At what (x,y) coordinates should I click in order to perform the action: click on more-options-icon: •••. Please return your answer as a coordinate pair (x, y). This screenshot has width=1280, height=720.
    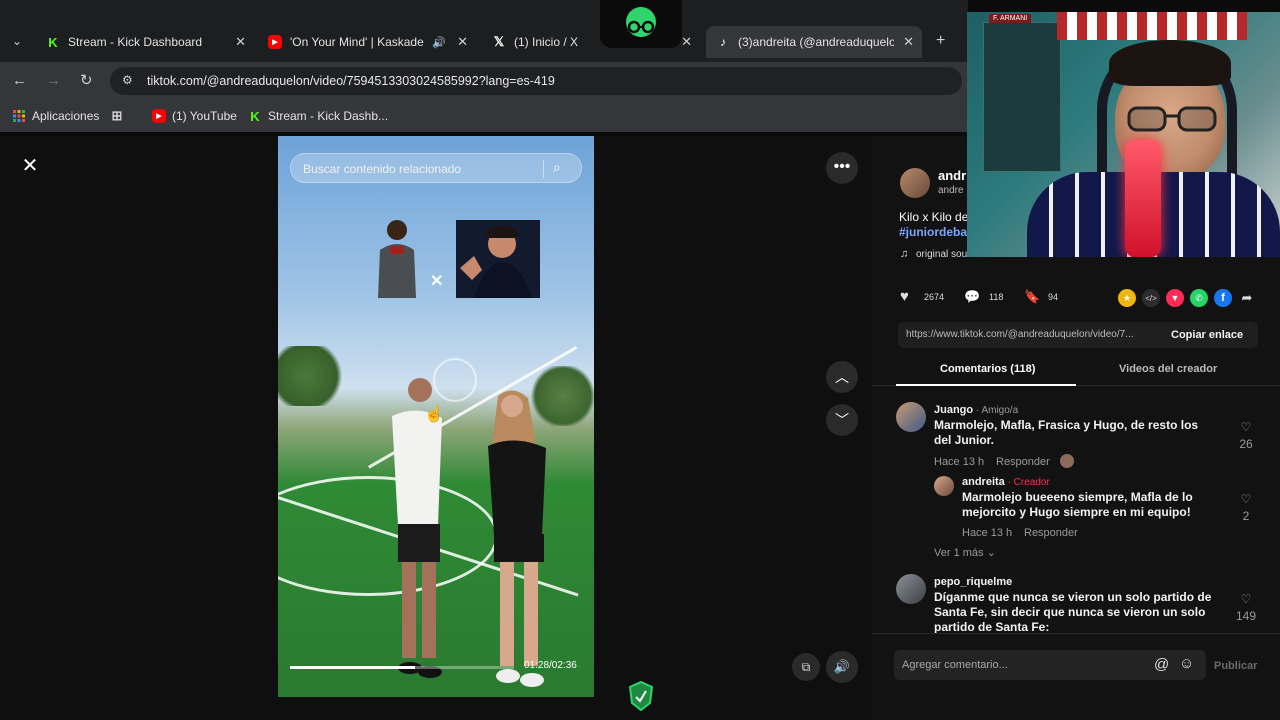
    Looking at the image, I should click on (842, 168).